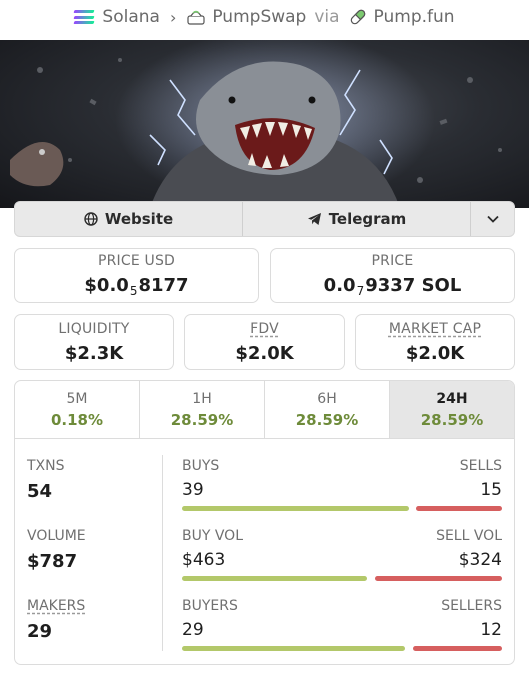  Describe the element at coordinates (327, 398) in the screenshot. I see `tab-6h-label: 6H` at that location.